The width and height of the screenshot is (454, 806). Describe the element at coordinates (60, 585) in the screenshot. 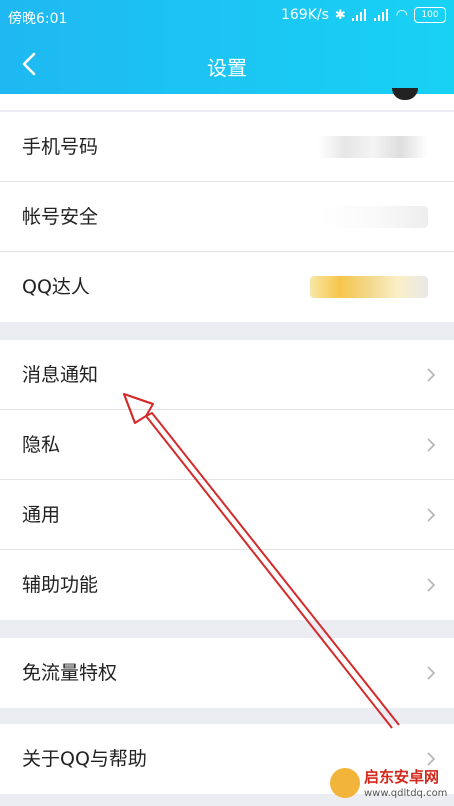

I see `row-label: 辅助功能` at that location.